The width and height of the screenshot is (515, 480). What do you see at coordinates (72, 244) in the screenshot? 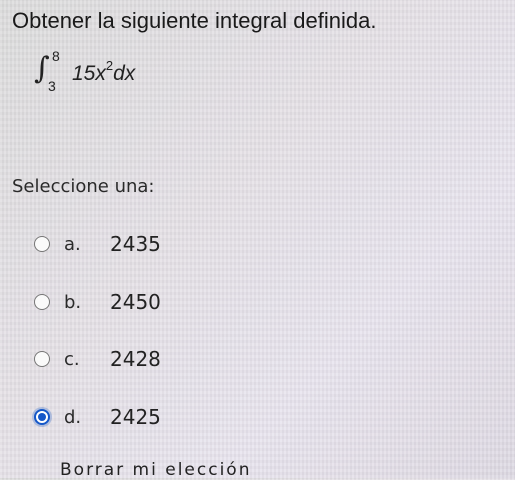
I see `option-letter: a.` at bounding box center [72, 244].